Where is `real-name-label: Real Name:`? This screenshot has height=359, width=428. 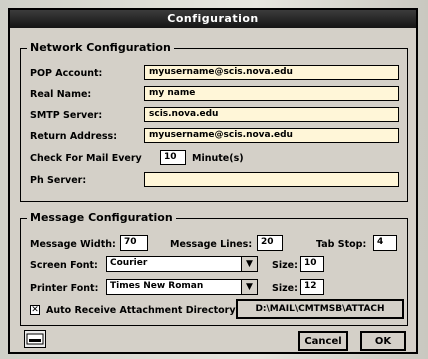
real-name-label: Real Name: is located at coordinates (61, 94).